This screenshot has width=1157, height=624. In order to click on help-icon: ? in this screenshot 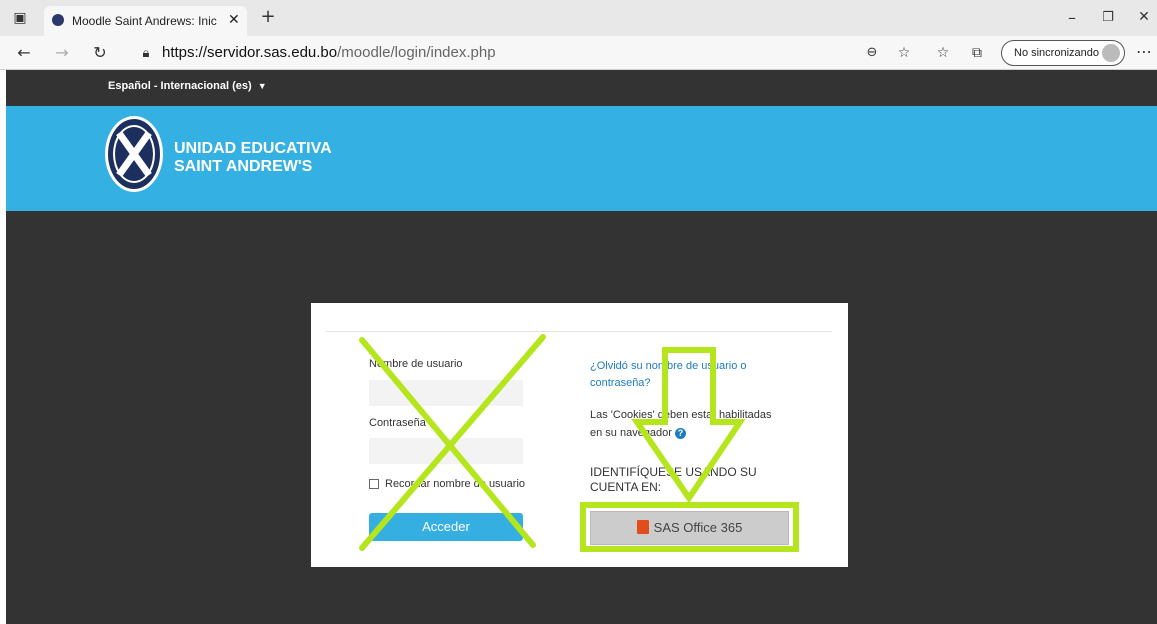, I will do `click(681, 433)`.